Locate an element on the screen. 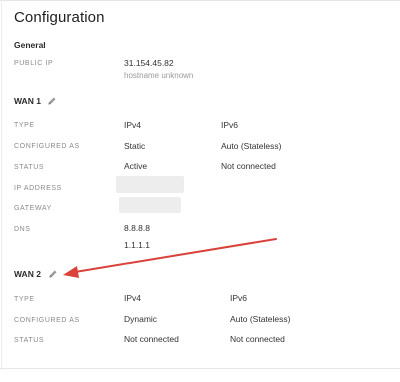 The image size is (400, 382). wan2-type-ipv6: IPv6 is located at coordinates (239, 298).